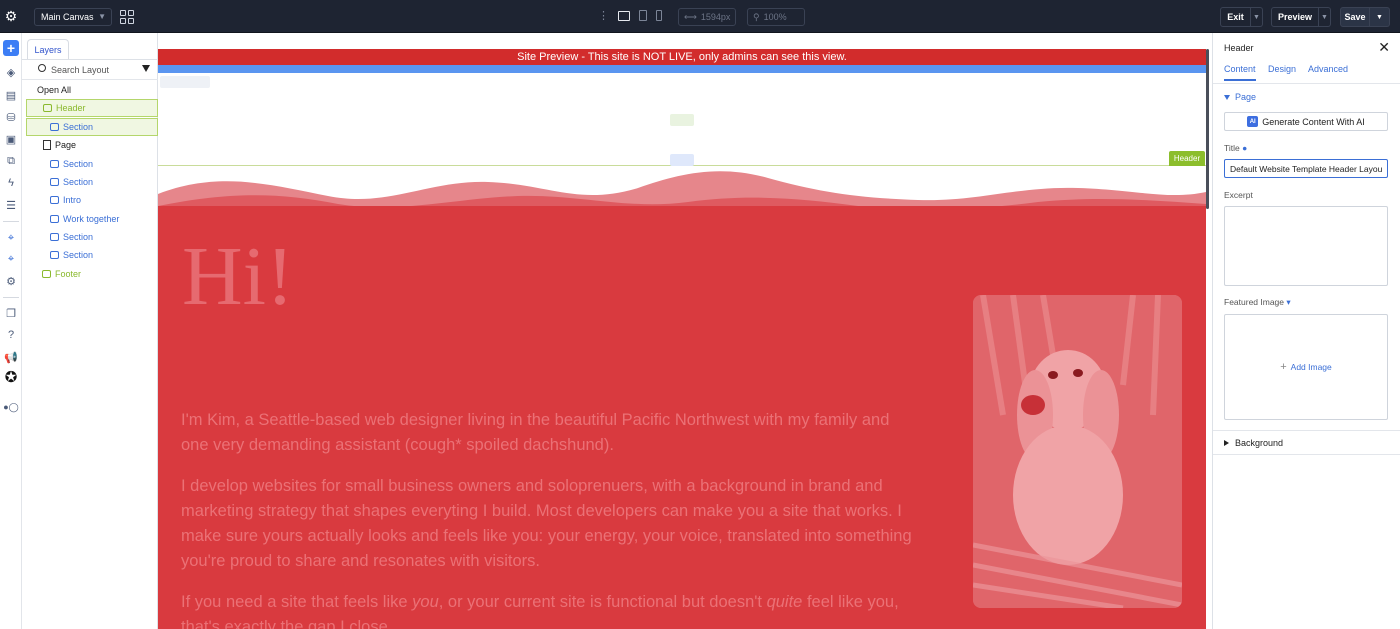 This screenshot has width=1400, height=629. Describe the element at coordinates (127, 17) in the screenshot. I see `grid-view-icon` at that location.